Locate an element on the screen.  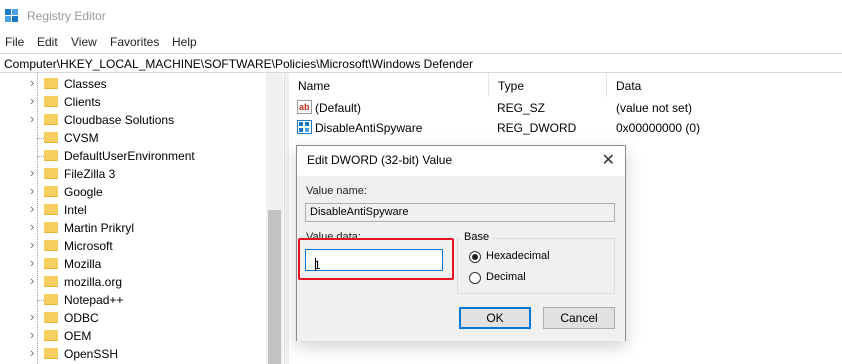
tree-item-label: Classes is located at coordinates (85, 84).